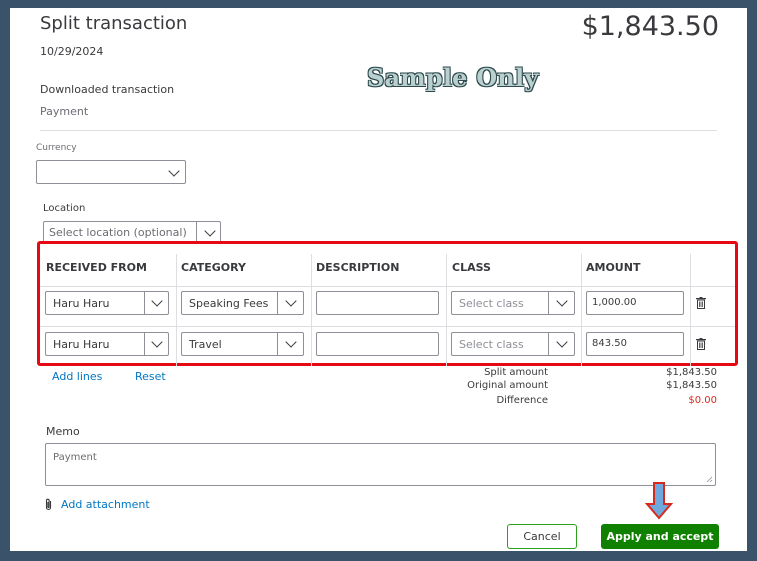 Image resolution: width=757 pixels, height=561 pixels. What do you see at coordinates (63, 431) in the screenshot?
I see `memo-label: Memo` at bounding box center [63, 431].